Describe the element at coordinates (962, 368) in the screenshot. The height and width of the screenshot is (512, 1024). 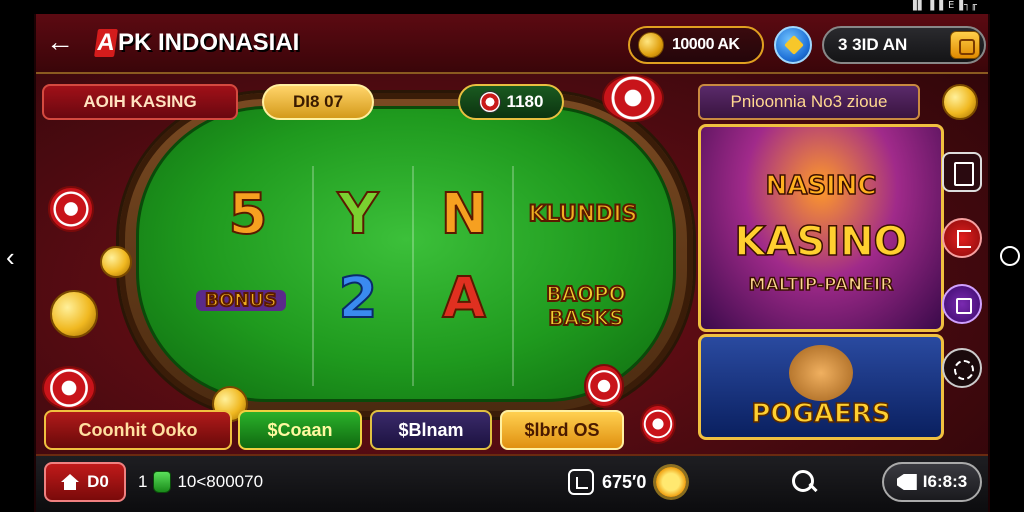
I see `settings-dial-icon` at that location.